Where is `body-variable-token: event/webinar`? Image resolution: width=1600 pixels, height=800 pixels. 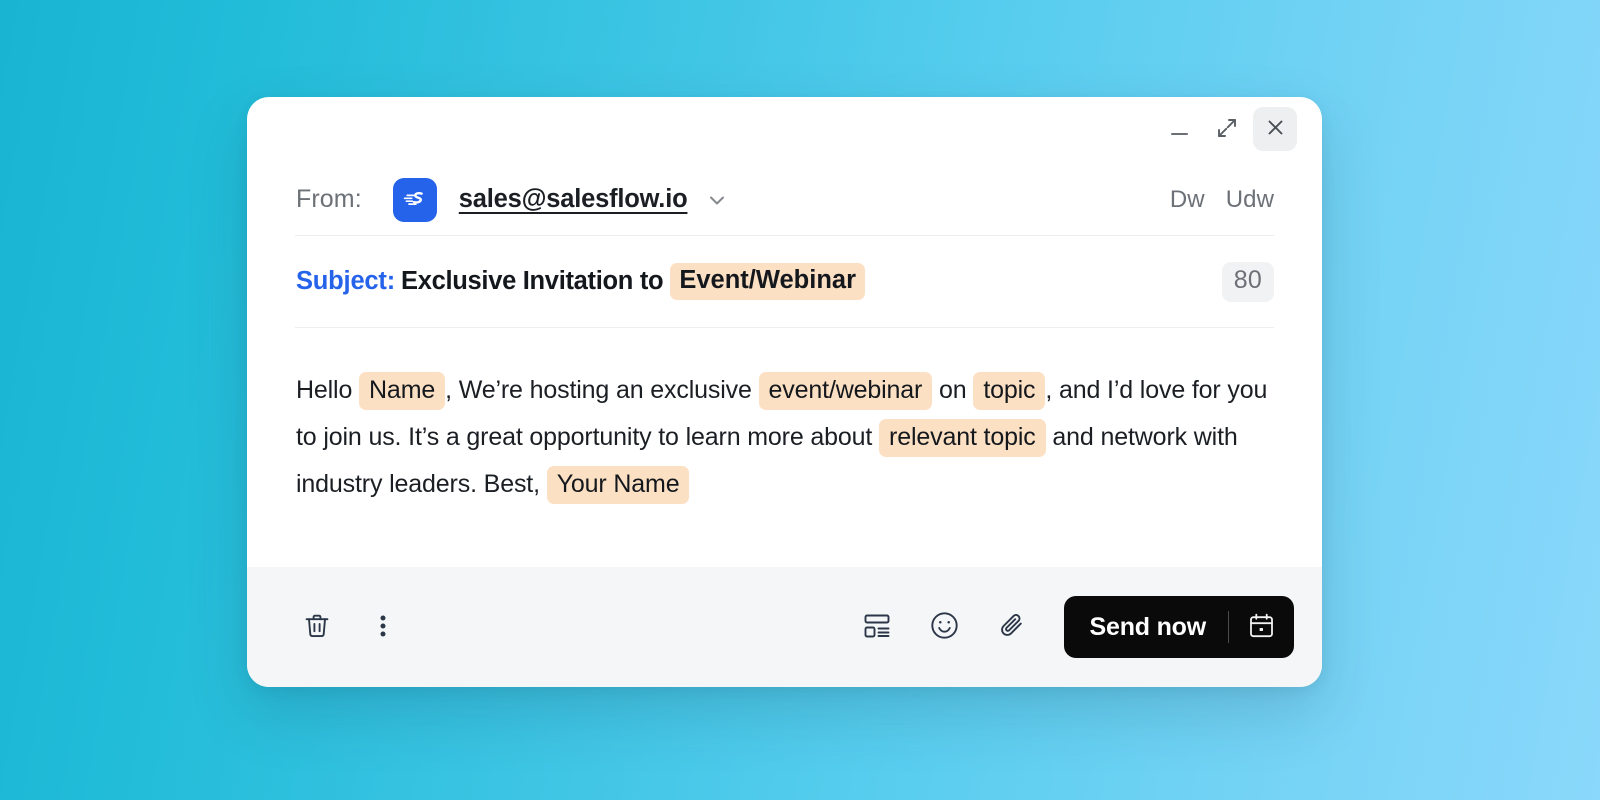
body-variable-token: event/webinar is located at coordinates (845, 391).